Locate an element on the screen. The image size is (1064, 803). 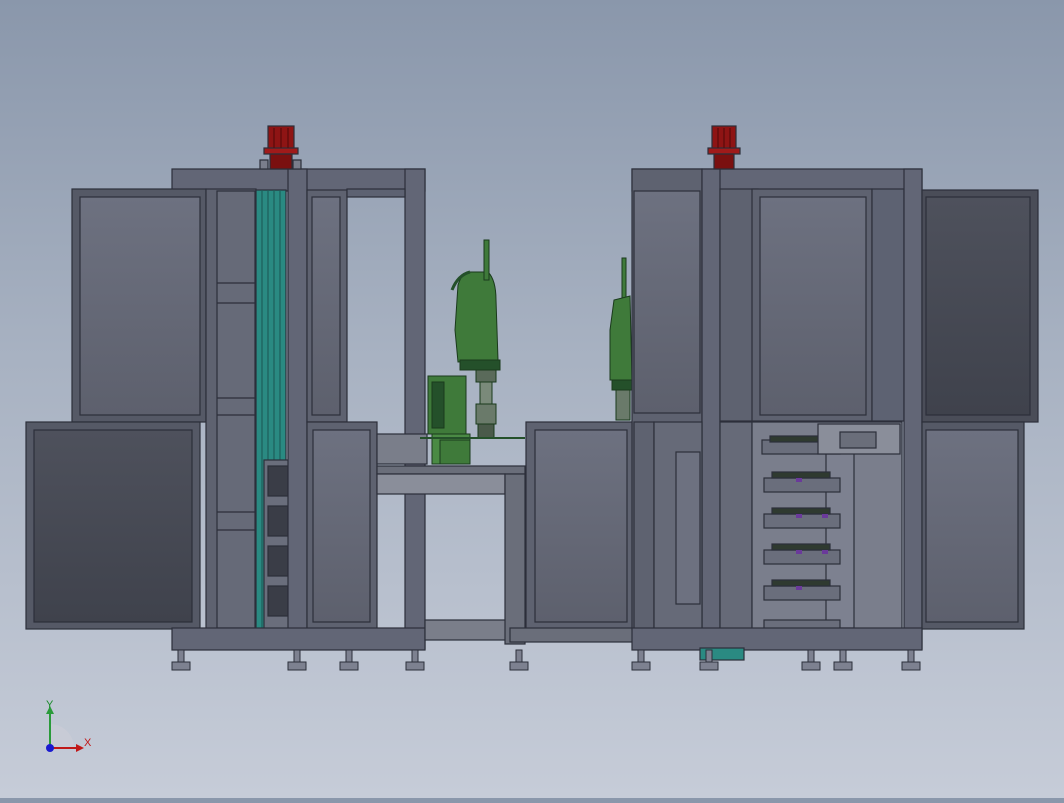
conveyor-base-rail is located at coordinates (467, 630).